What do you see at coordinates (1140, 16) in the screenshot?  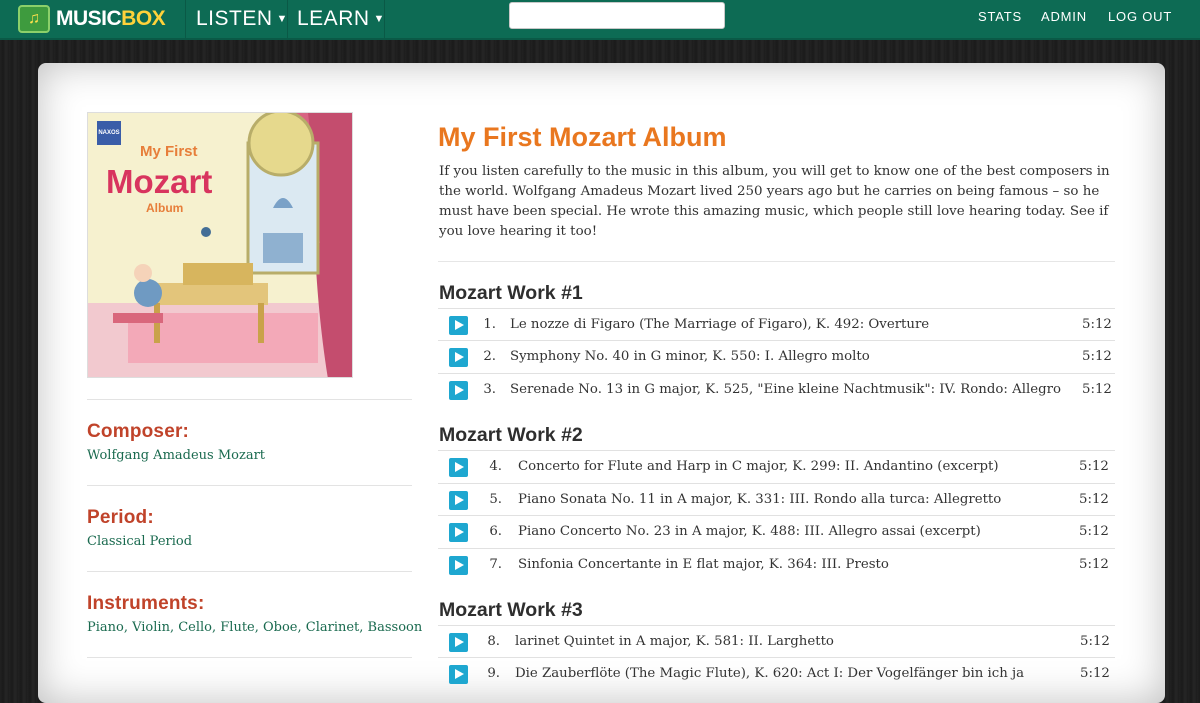 I see `nav-logout: LOG OUT` at bounding box center [1140, 16].